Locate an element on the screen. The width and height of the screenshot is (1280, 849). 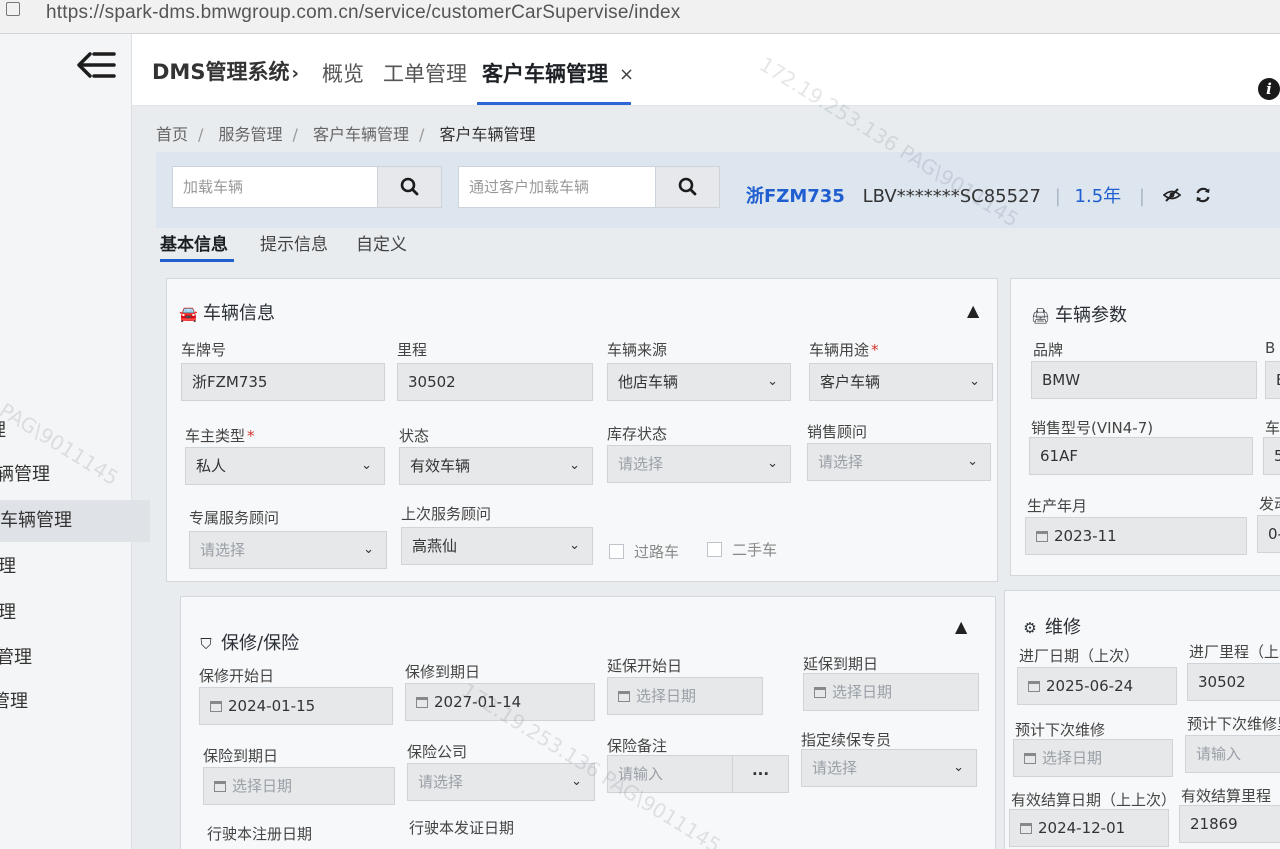
plate-link: 浙FZM735 is located at coordinates (795, 196).